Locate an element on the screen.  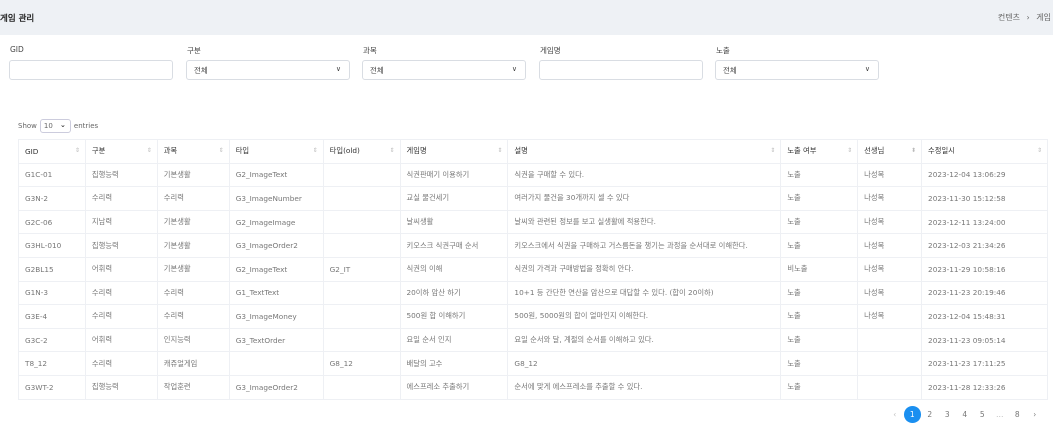
column-header-label: 수정일시 is located at coordinates (941, 151).